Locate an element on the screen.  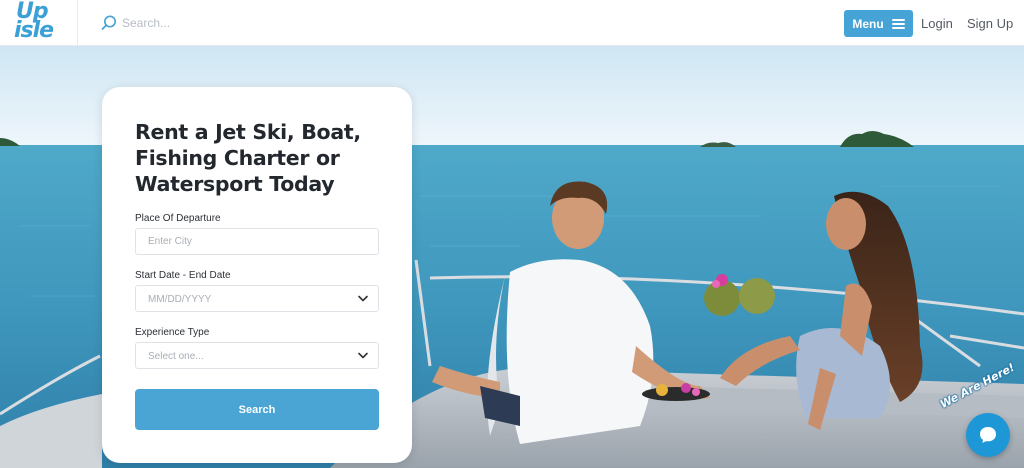
upisle-logo: Up isle is located at coordinates (40, 22).